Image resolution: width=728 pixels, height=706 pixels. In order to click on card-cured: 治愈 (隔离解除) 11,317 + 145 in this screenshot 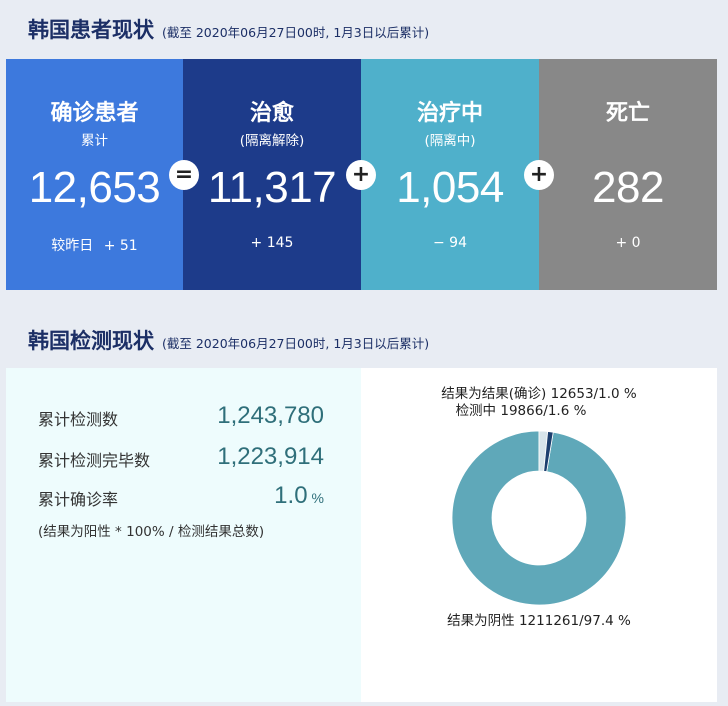, I will do `click(272, 174)`.